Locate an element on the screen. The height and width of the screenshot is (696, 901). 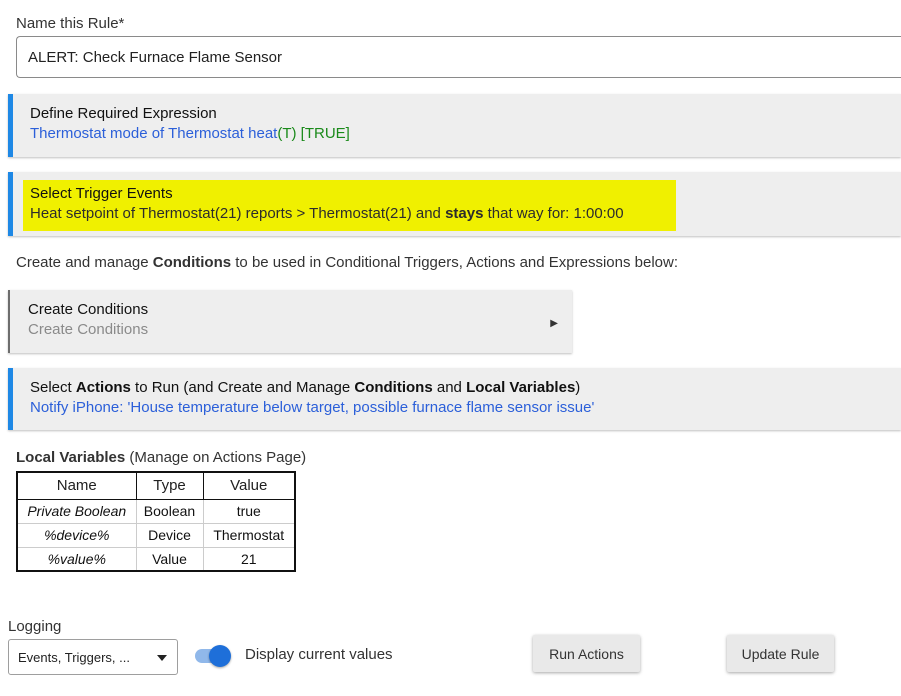
var-type-cell: Boolean is located at coordinates (169, 511).